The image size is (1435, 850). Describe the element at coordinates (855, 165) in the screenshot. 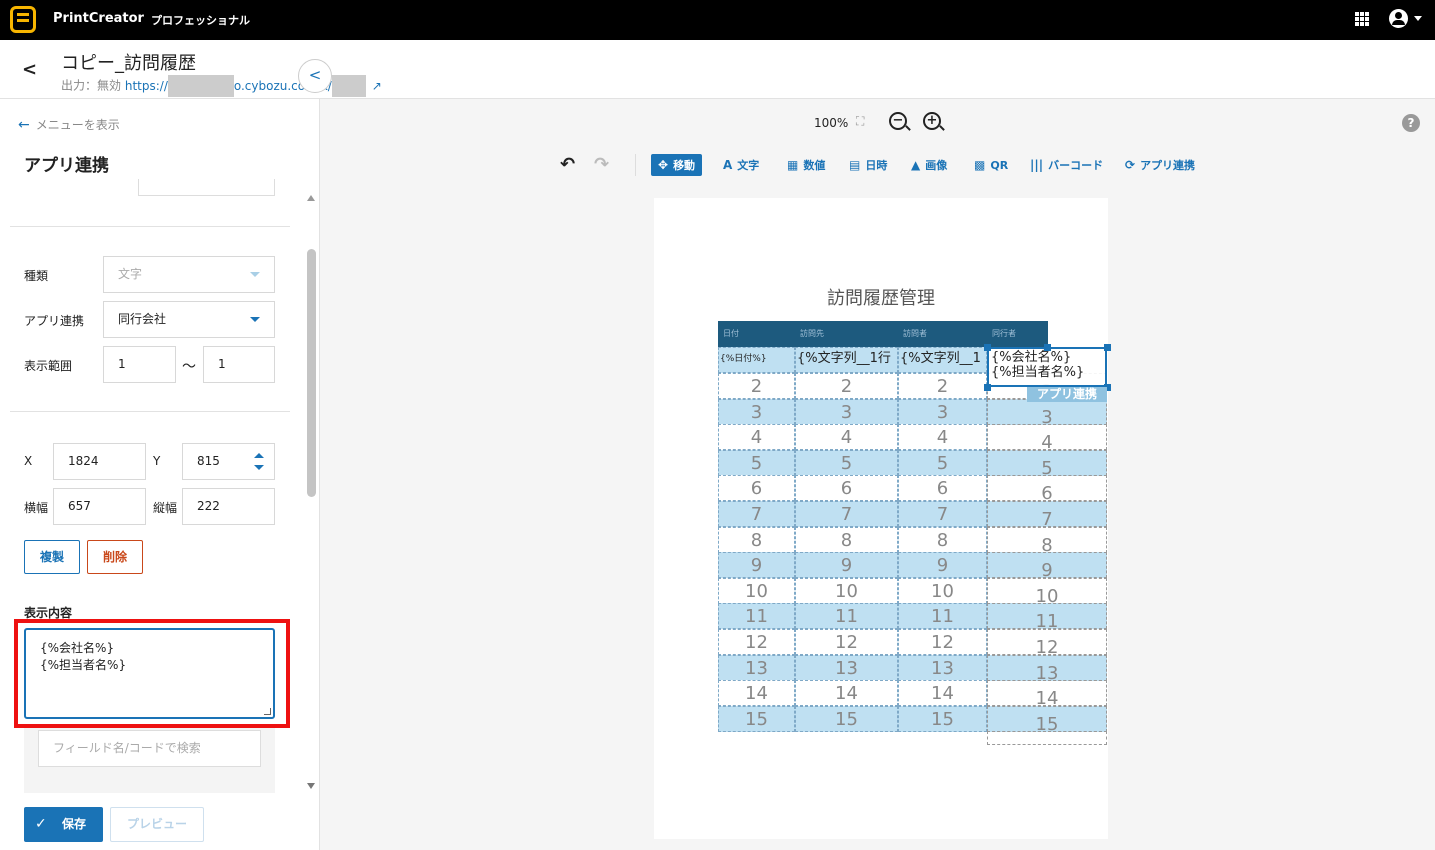

I see `calendar-icon: ▤` at that location.